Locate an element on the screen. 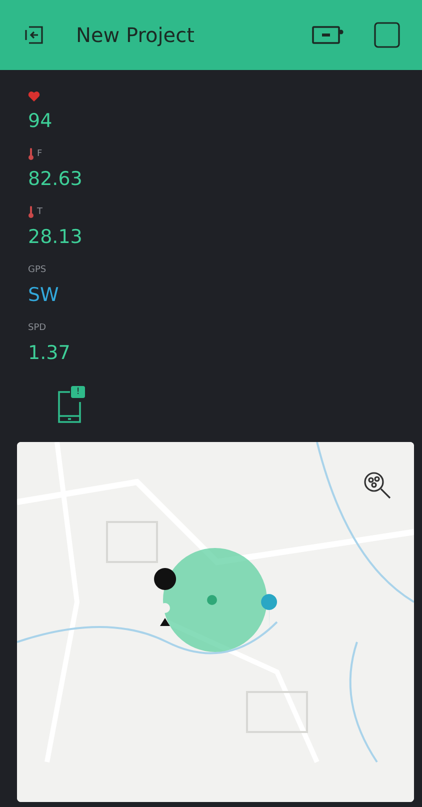  device-icon is located at coordinates (328, 35).